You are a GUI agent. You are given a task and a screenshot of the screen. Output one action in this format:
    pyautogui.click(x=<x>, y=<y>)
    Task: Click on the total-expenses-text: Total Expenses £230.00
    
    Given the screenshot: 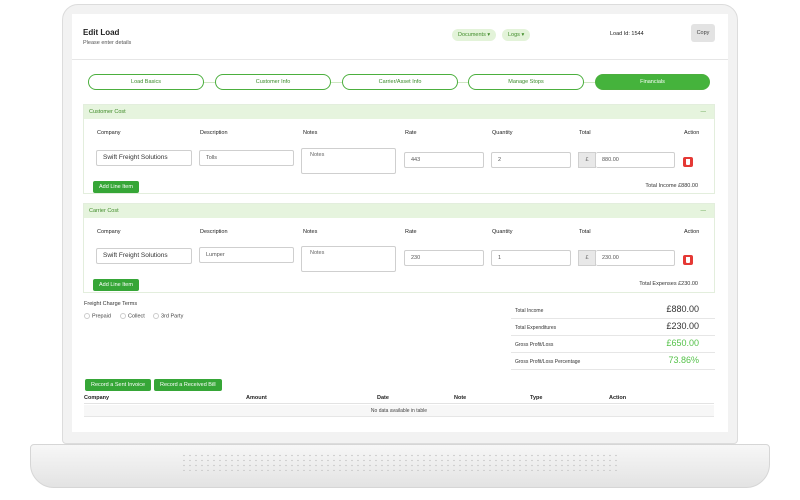 What is the action you would take?
    pyautogui.click(x=668, y=284)
    